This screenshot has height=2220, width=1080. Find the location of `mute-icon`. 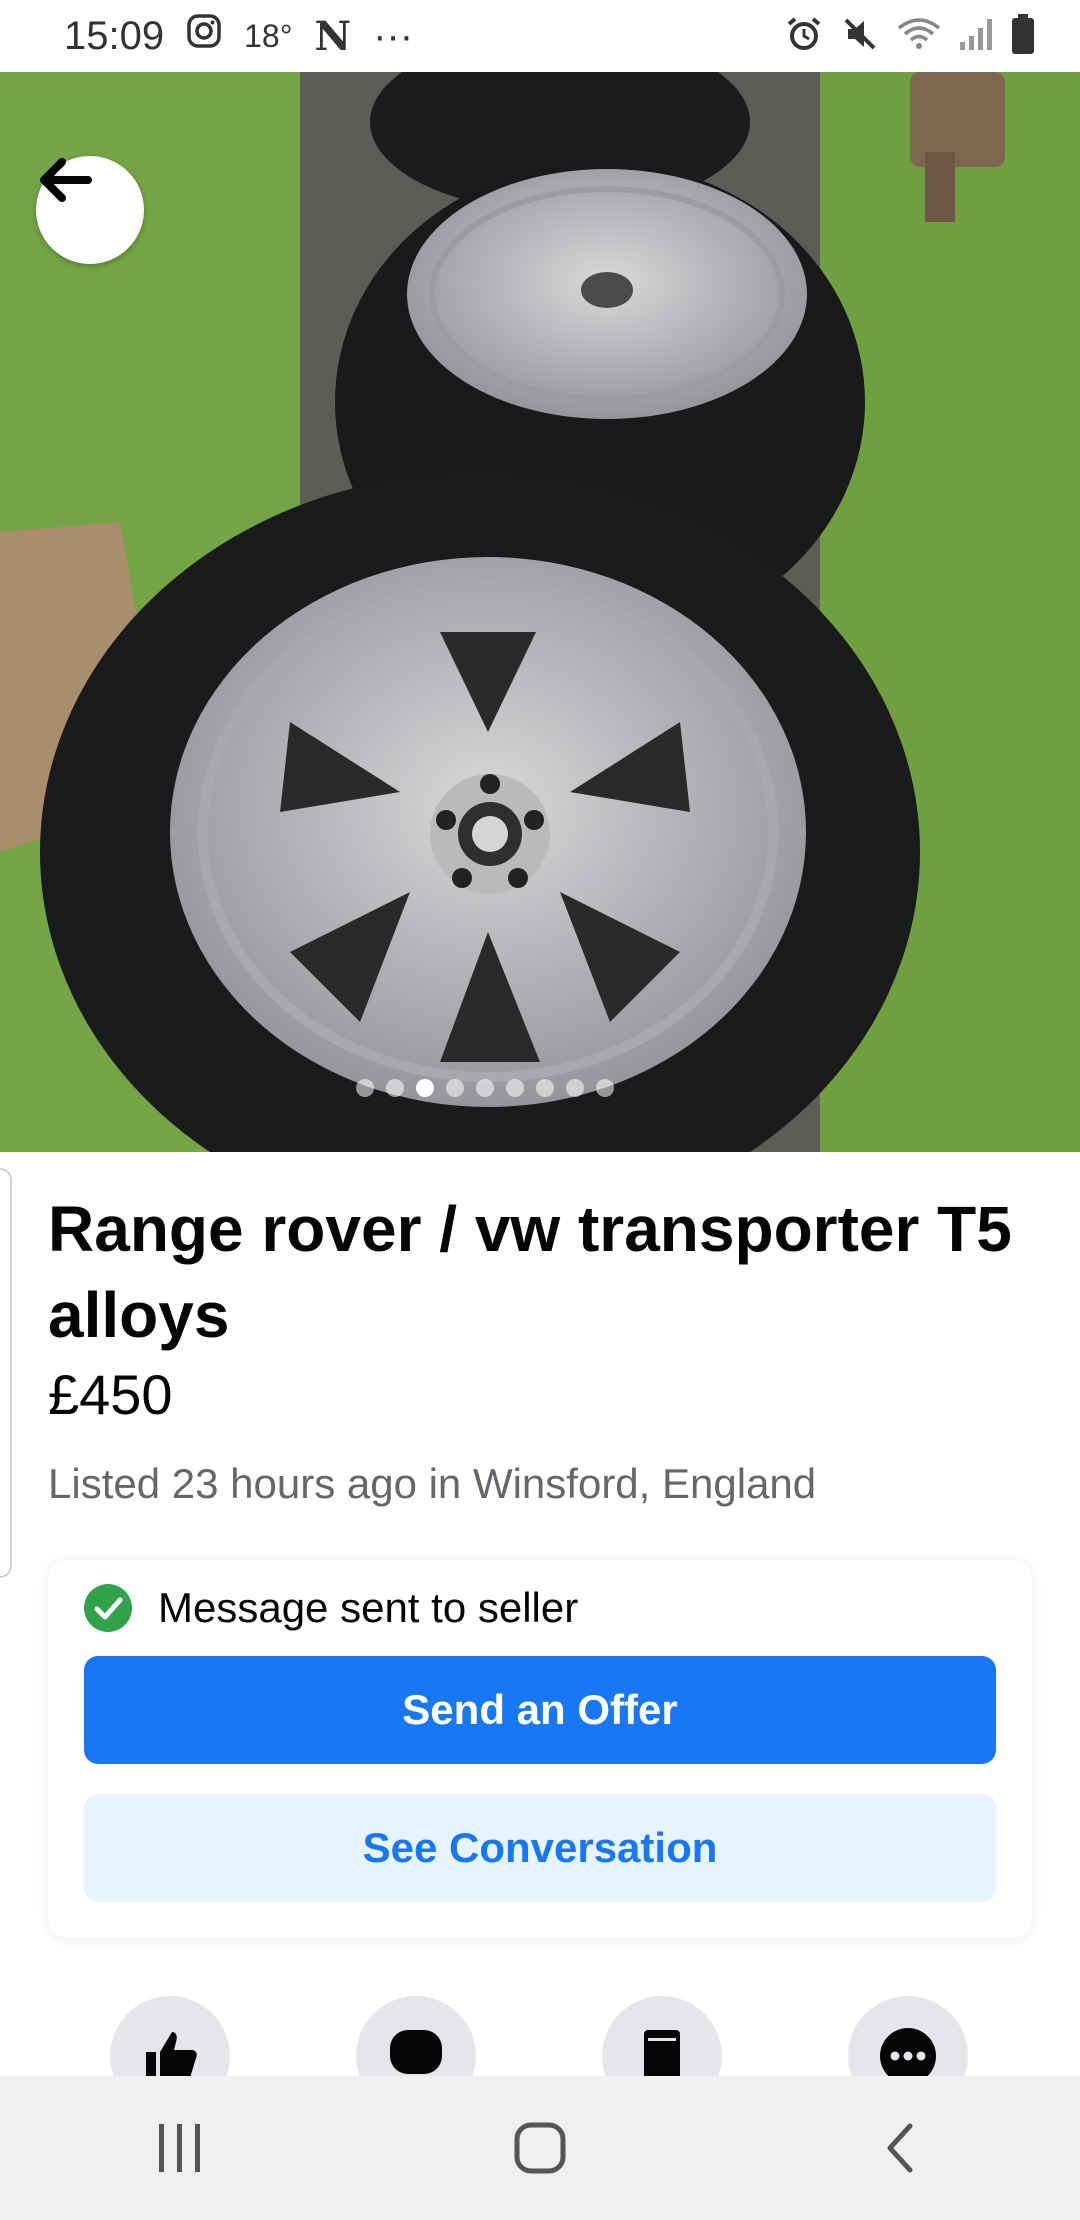

mute-icon is located at coordinates (860, 36).